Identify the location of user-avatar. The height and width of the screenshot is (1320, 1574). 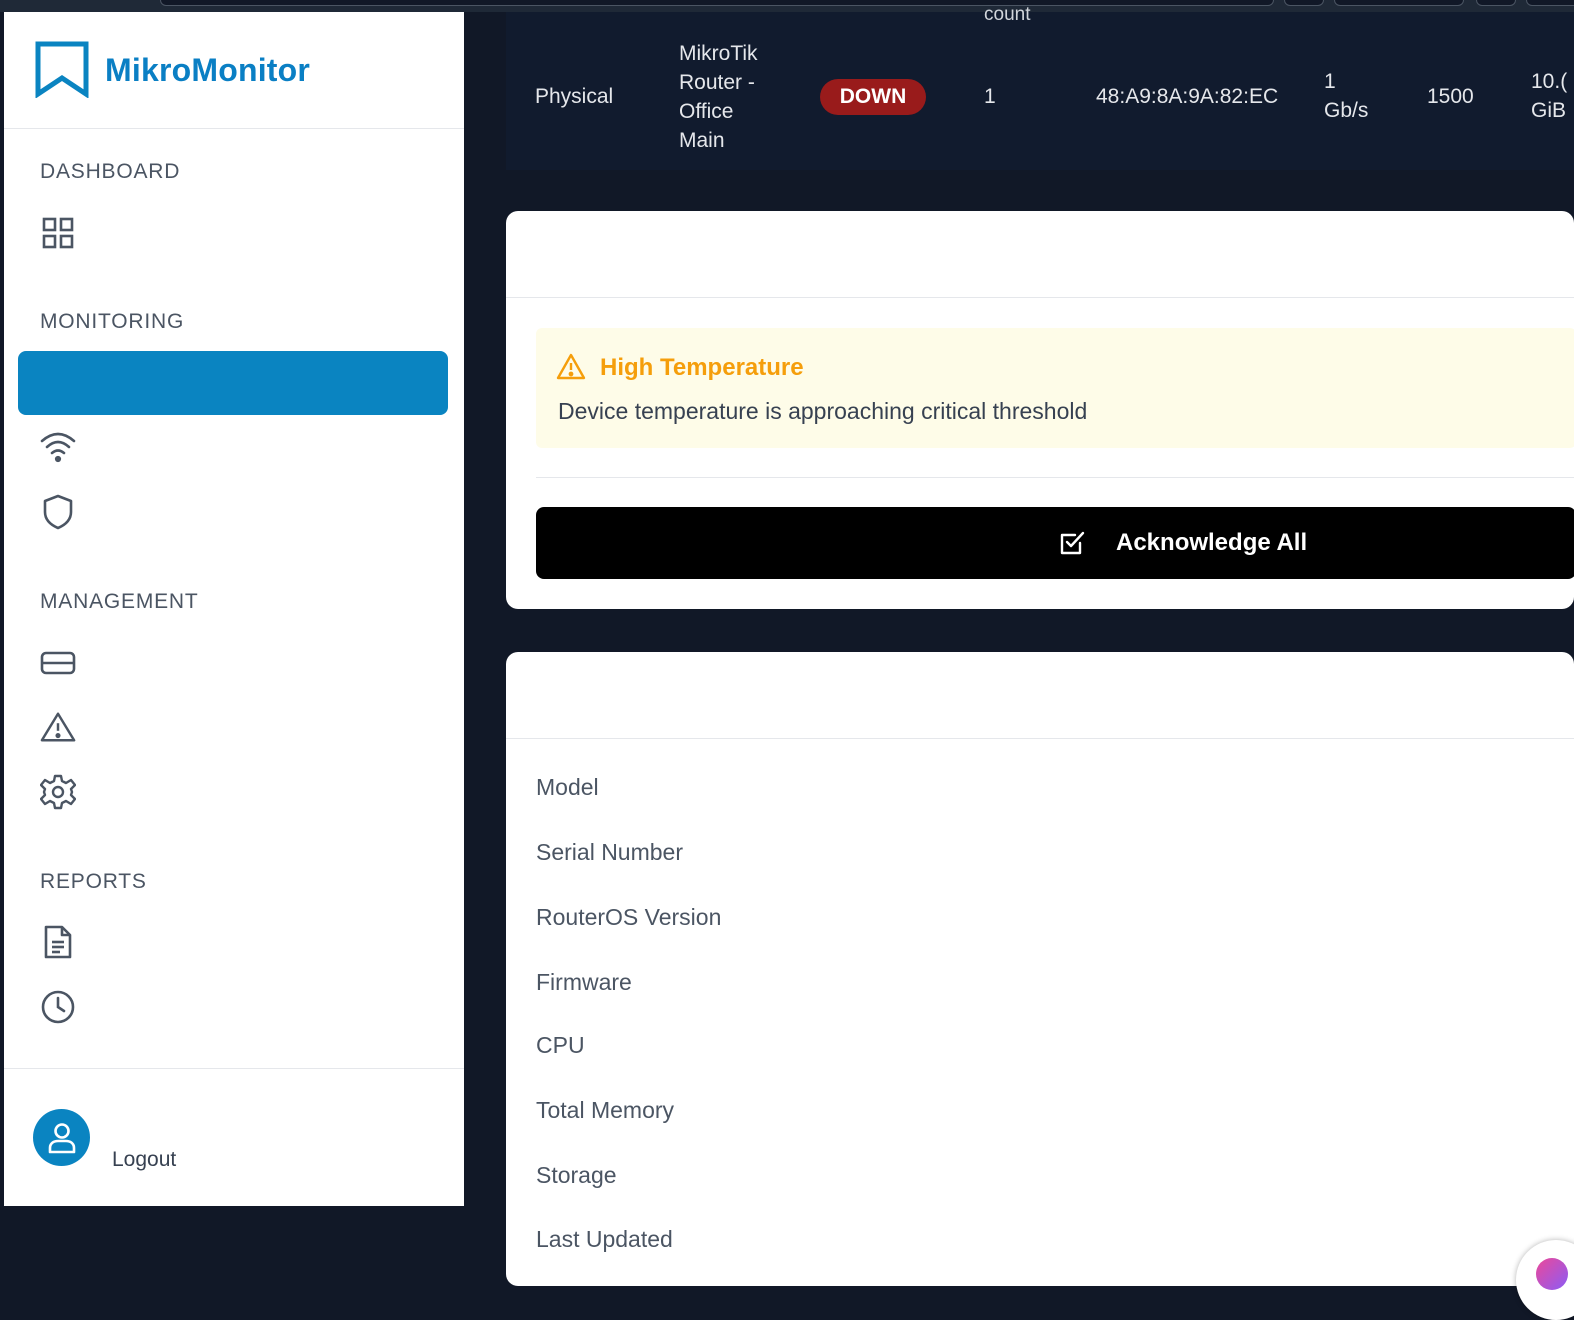
(61, 1137).